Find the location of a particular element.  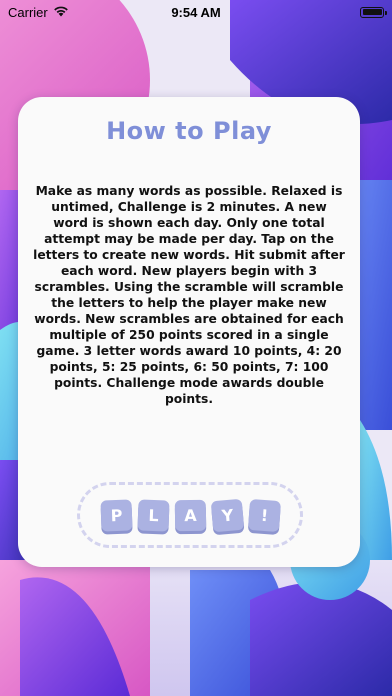

status-time: 9:54 AM is located at coordinates (196, 12).